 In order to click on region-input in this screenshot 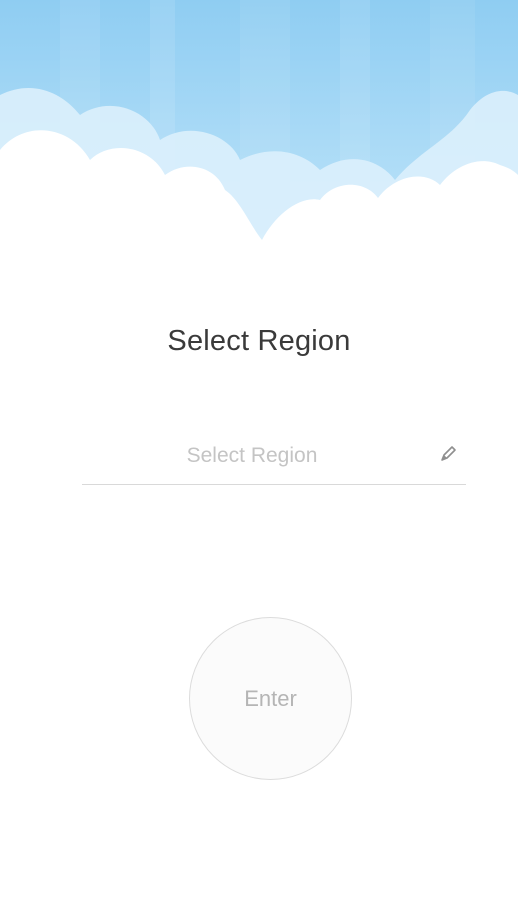, I will do `click(252, 456)`.